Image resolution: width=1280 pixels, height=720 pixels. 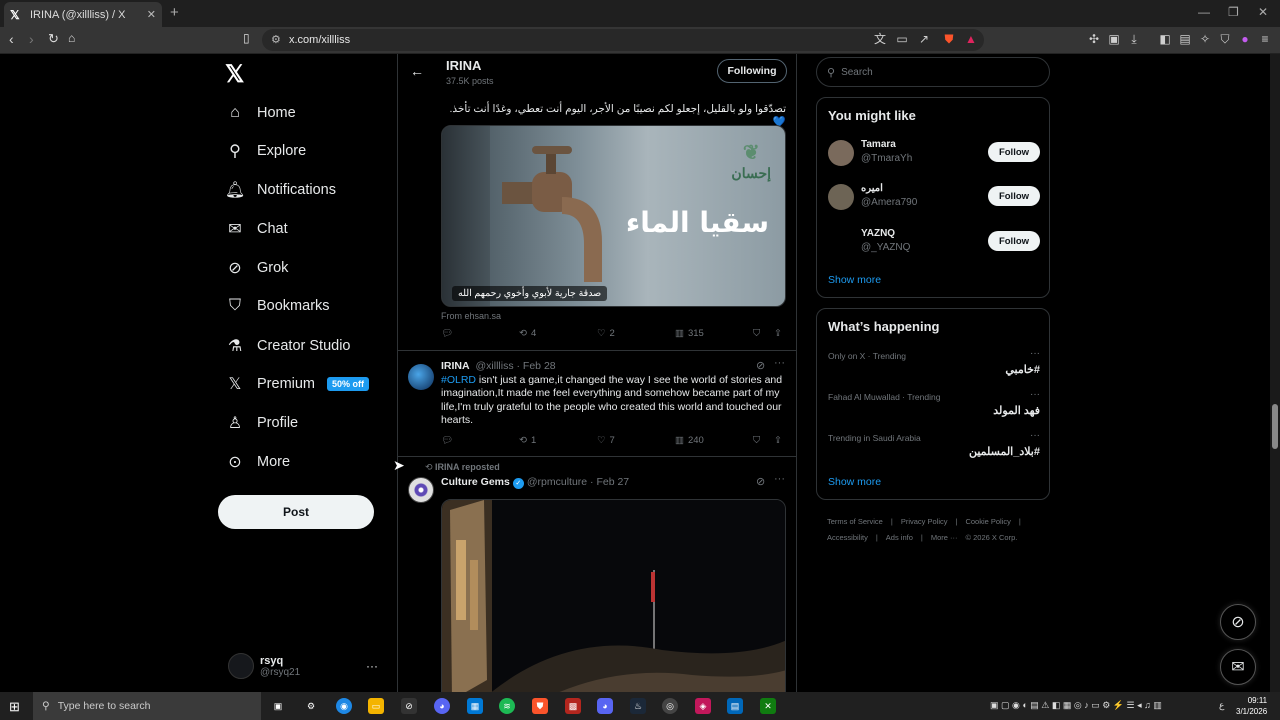 I want to click on tweet-date: · Feb 28, so click(x=536, y=366).